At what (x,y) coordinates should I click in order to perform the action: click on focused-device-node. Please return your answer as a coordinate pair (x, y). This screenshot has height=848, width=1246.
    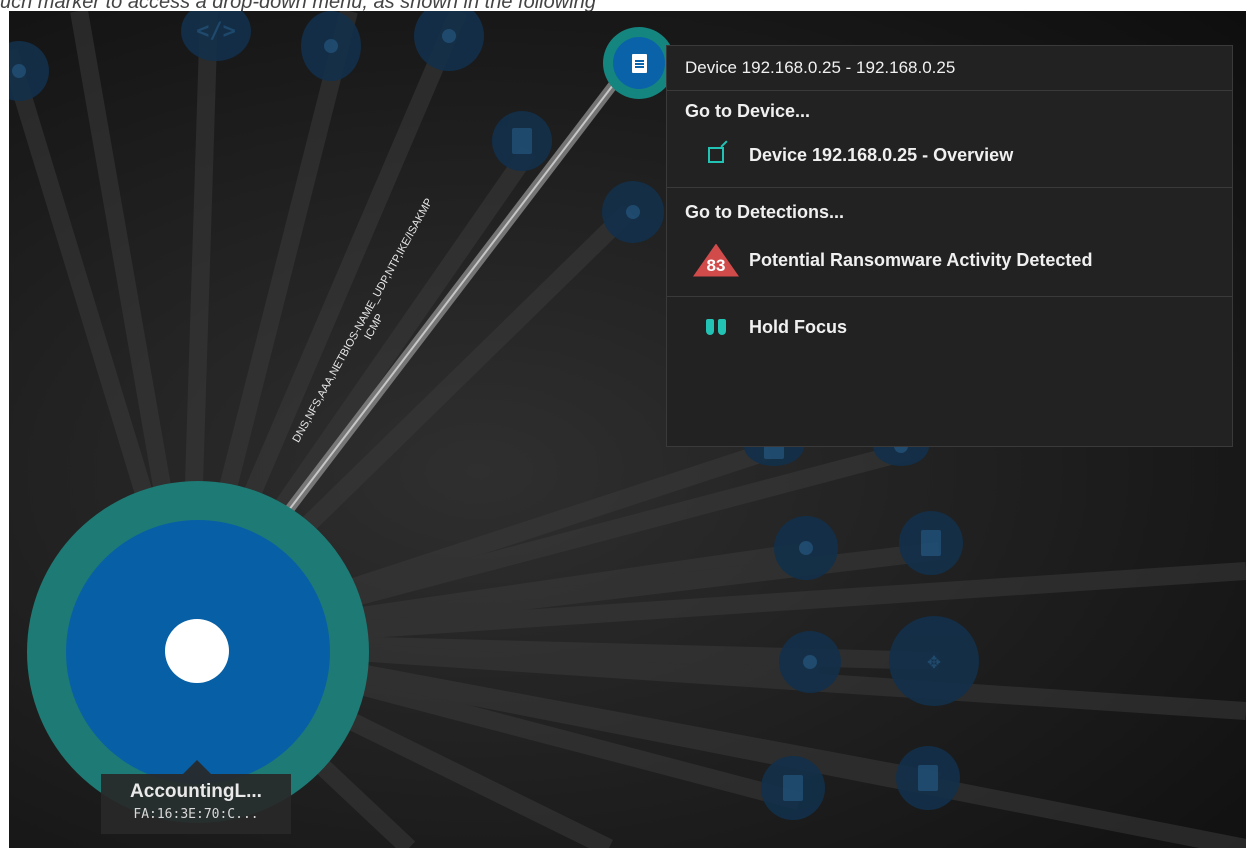
    Looking at the image, I should click on (639, 63).